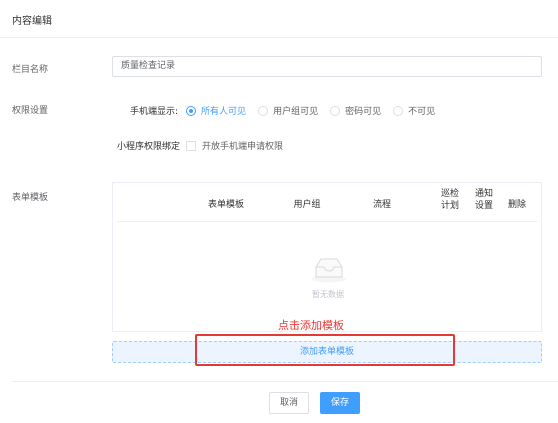 The height and width of the screenshot is (423, 558). Describe the element at coordinates (149, 147) in the screenshot. I see `mini-program-label: 小程序权限绑定` at that location.